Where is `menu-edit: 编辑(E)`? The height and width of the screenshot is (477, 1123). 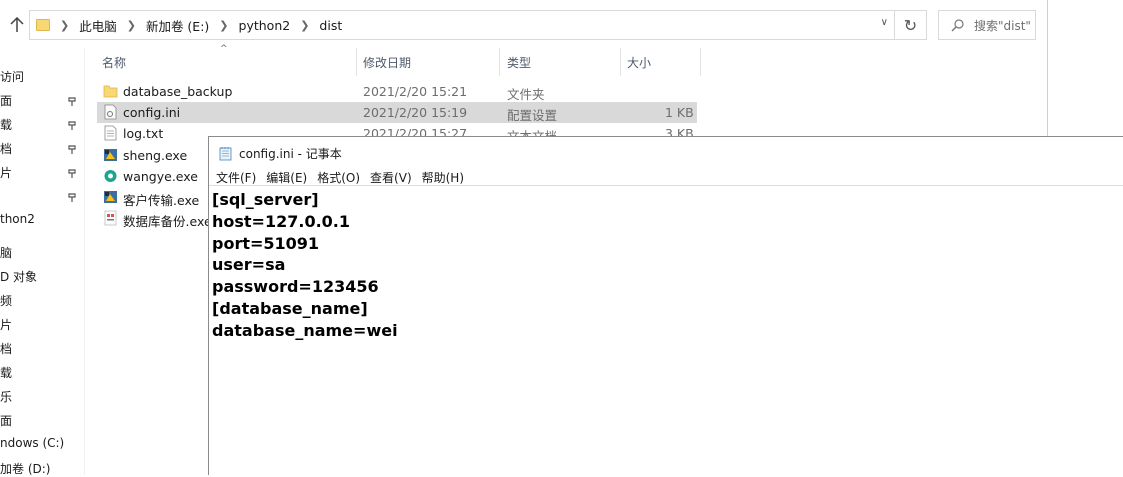 menu-edit: 编辑(E) is located at coordinates (286, 177).